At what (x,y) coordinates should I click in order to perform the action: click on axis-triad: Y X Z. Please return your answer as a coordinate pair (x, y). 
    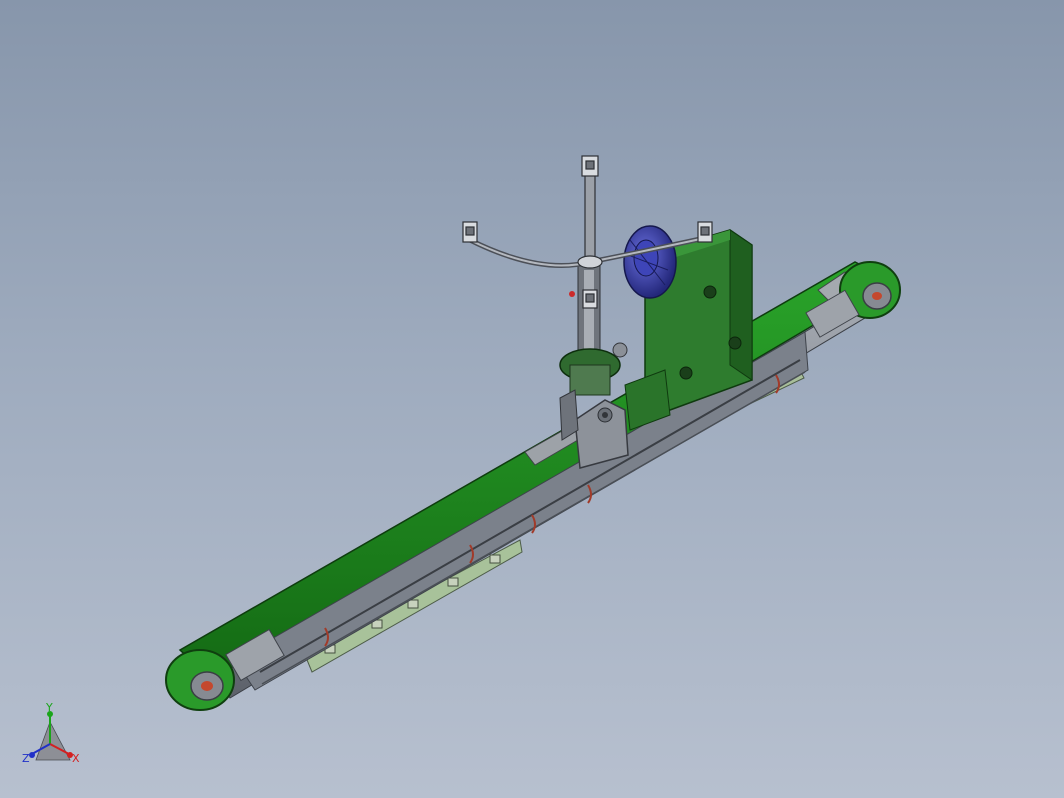
    Looking at the image, I should click on (54, 740).